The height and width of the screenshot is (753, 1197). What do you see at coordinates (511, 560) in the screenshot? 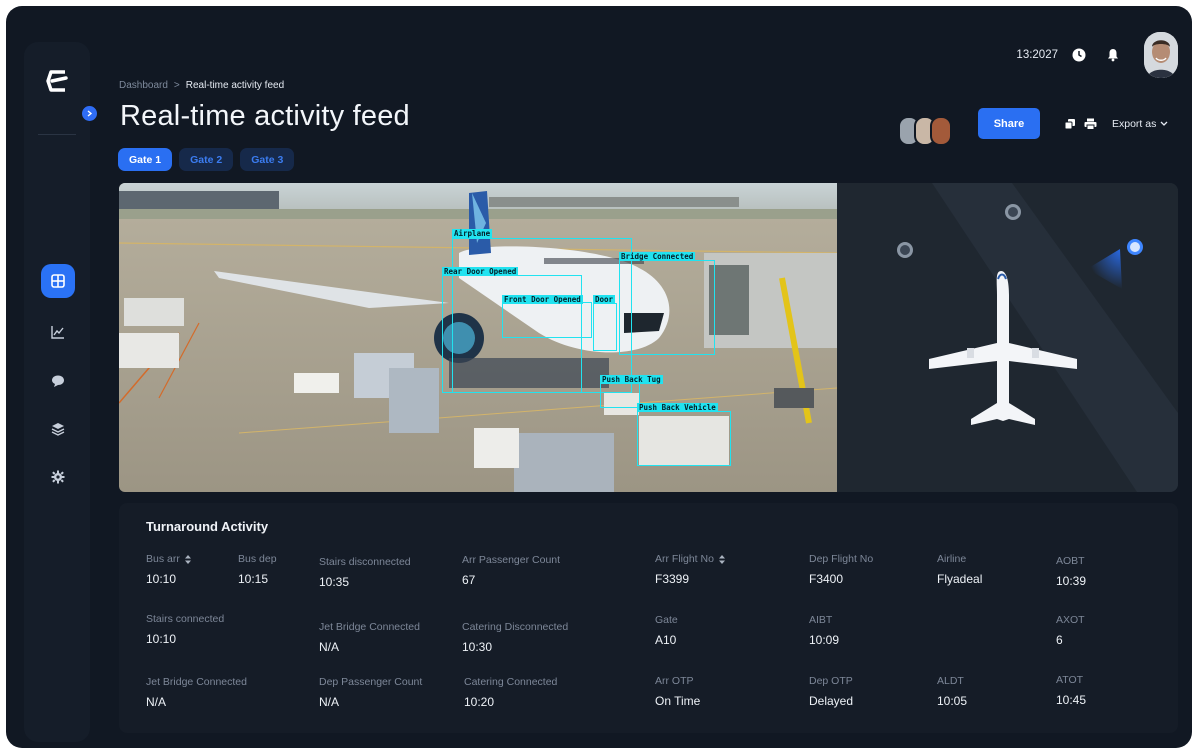
I see `field-label: Arr Passenger Count` at bounding box center [511, 560].